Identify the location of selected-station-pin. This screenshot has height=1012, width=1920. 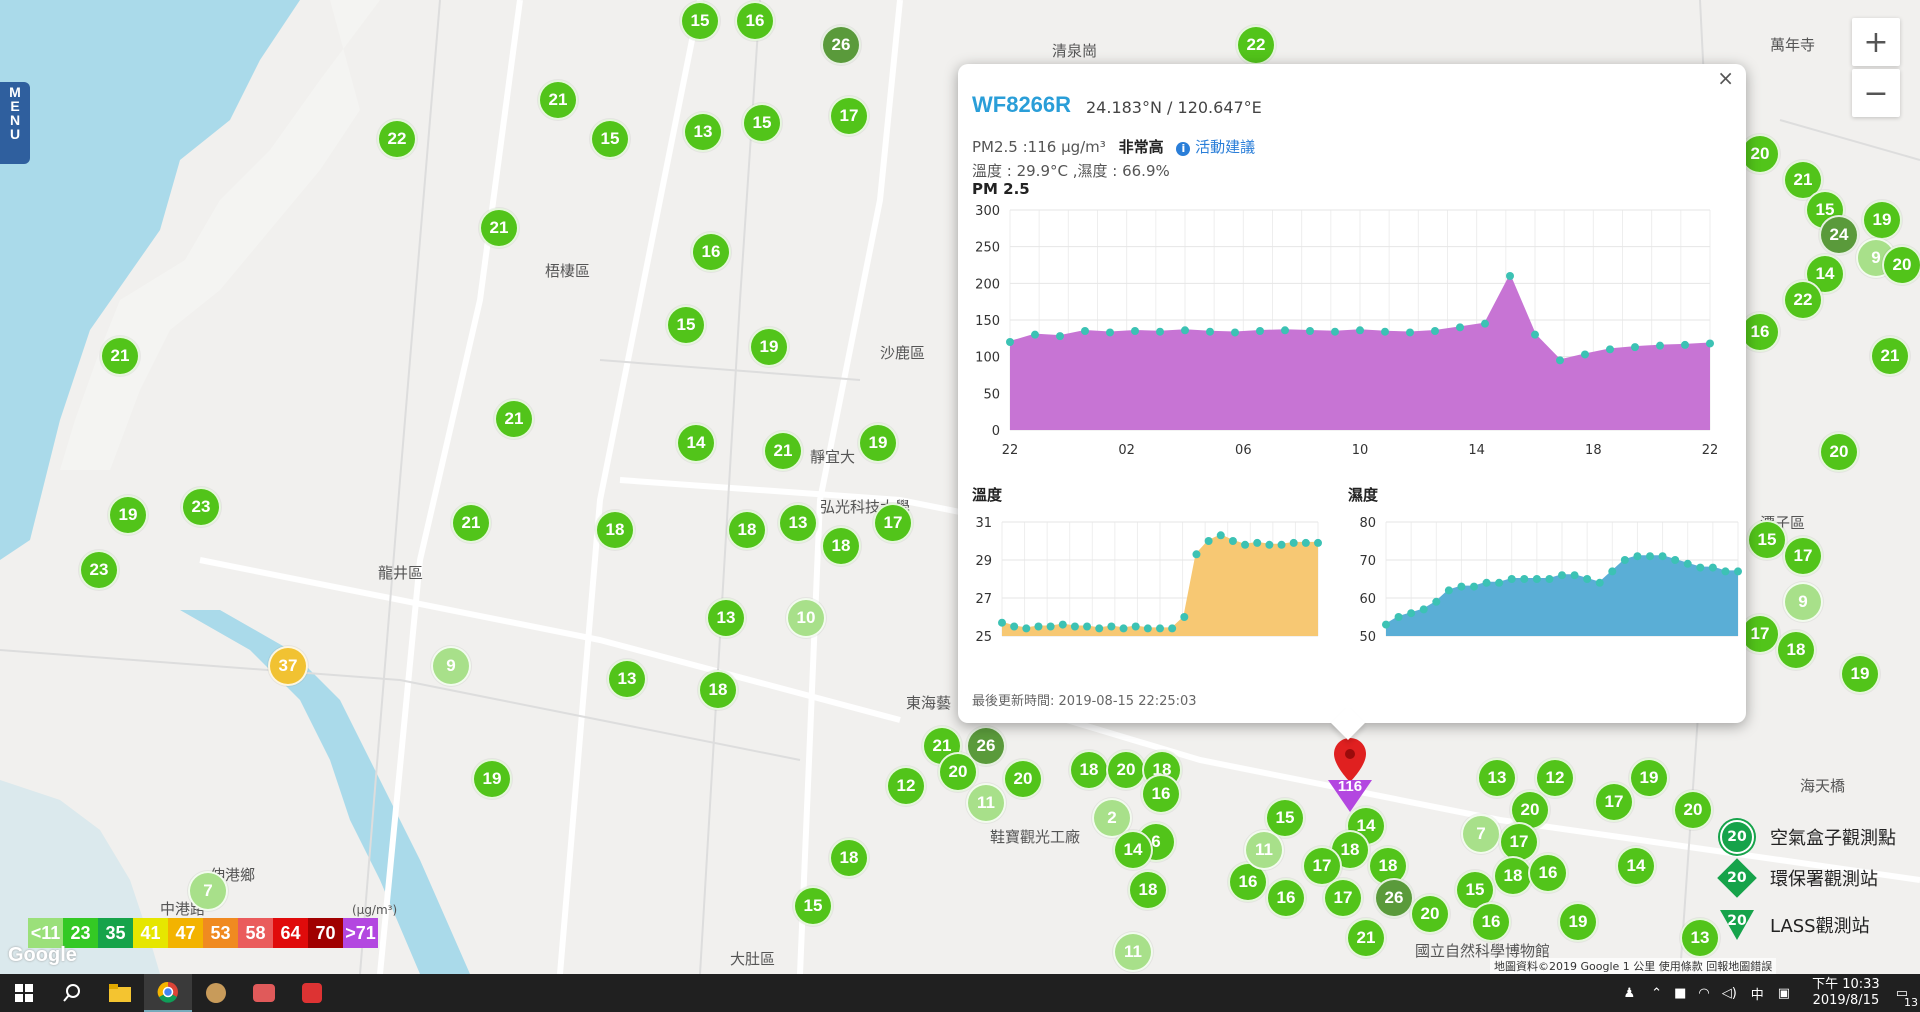
(1350, 760).